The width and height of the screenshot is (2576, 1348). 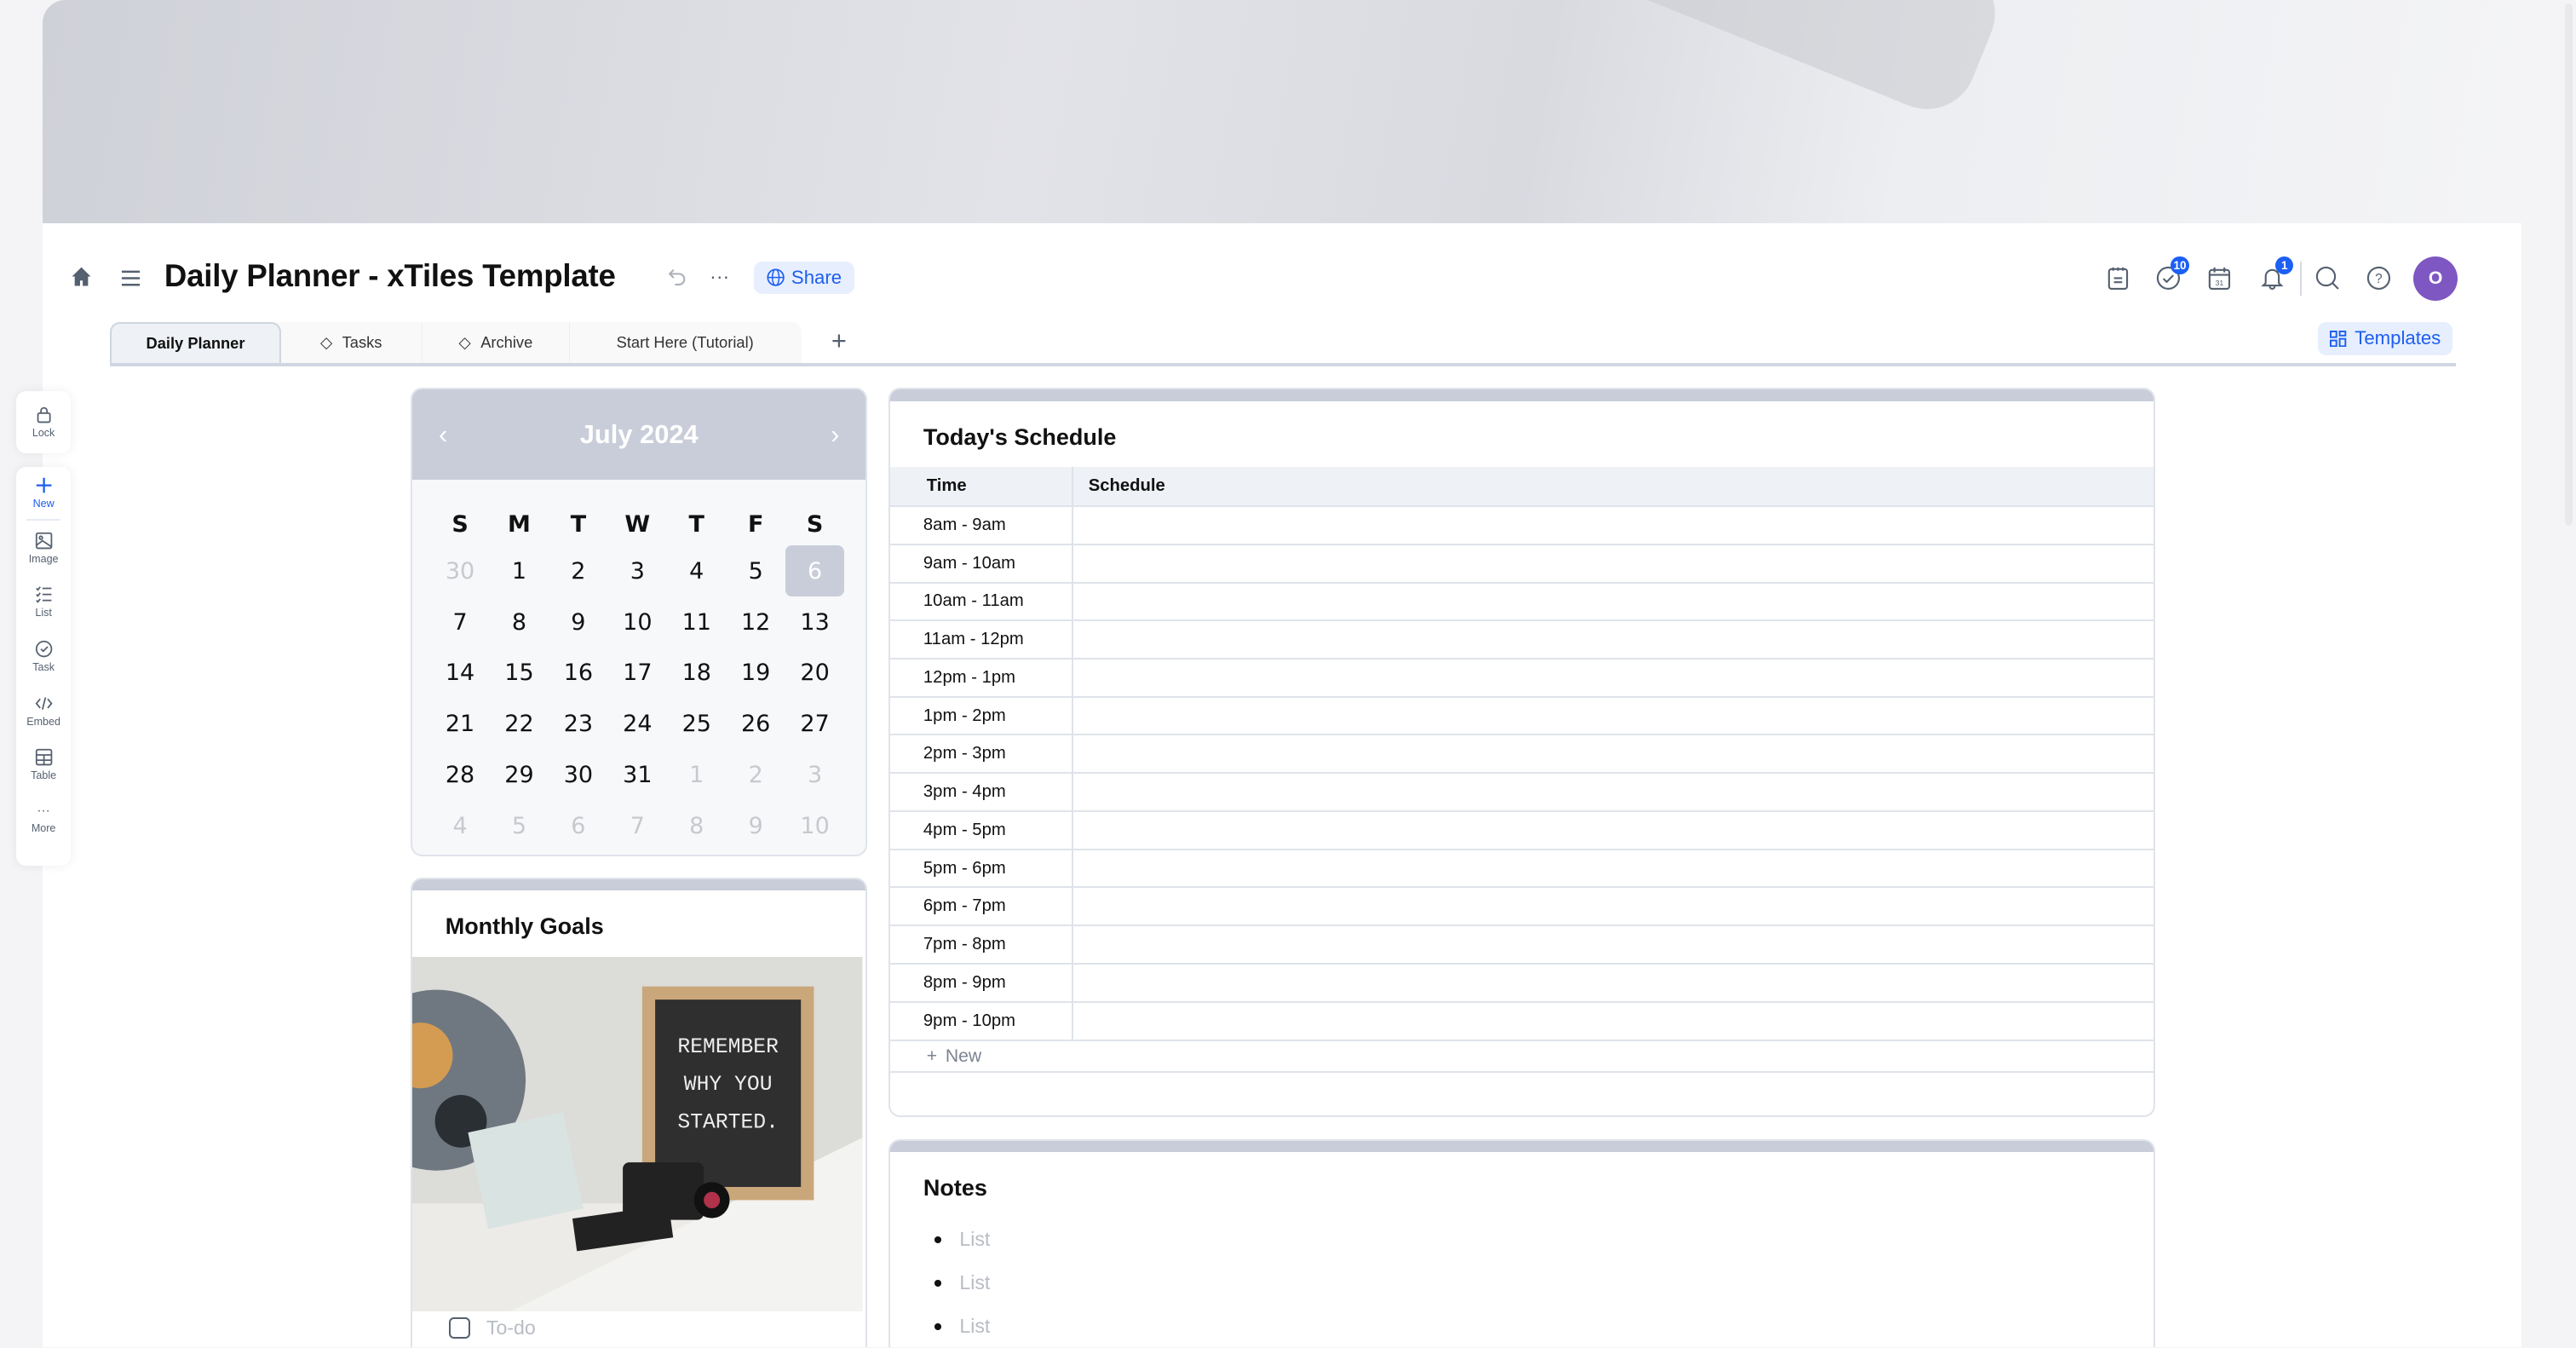 I want to click on calendar-day: 24, so click(x=638, y=724).